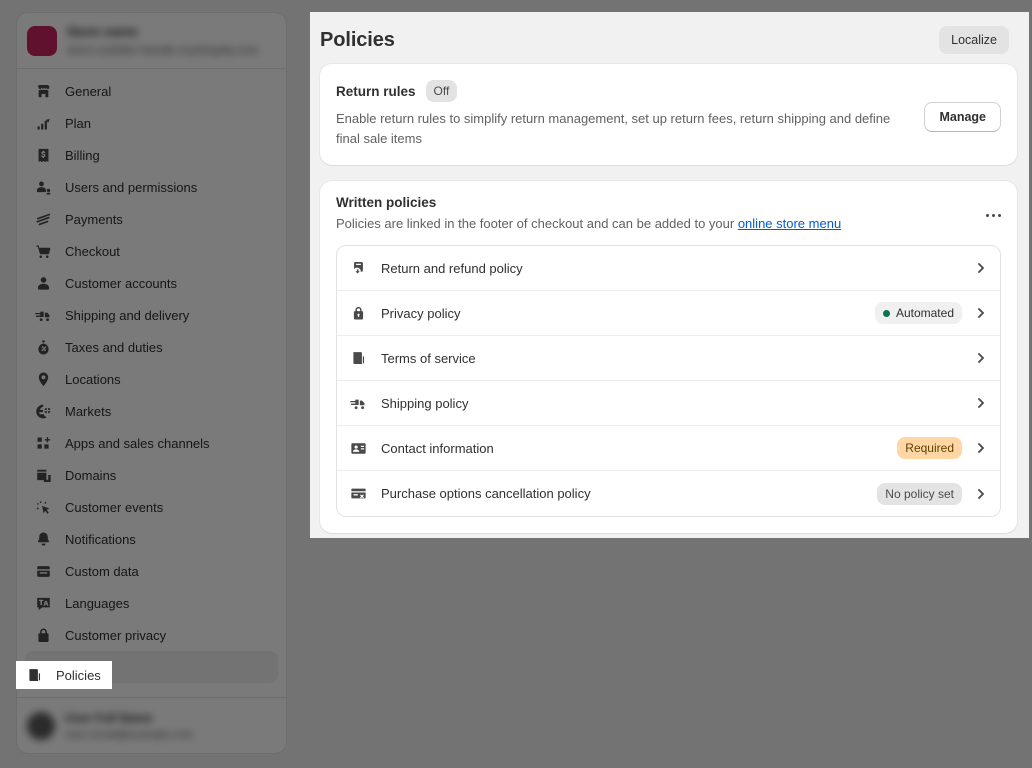 This screenshot has width=1032, height=768. Describe the element at coordinates (452, 268) in the screenshot. I see `policy-row-label: Return and refund policy` at that location.